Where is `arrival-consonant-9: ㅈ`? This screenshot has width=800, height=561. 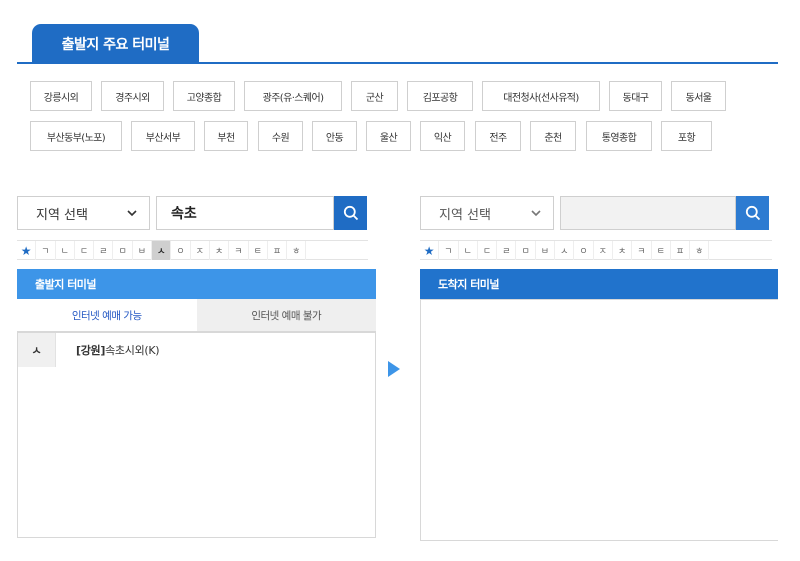
arrival-consonant-9: ㅈ is located at coordinates (603, 250).